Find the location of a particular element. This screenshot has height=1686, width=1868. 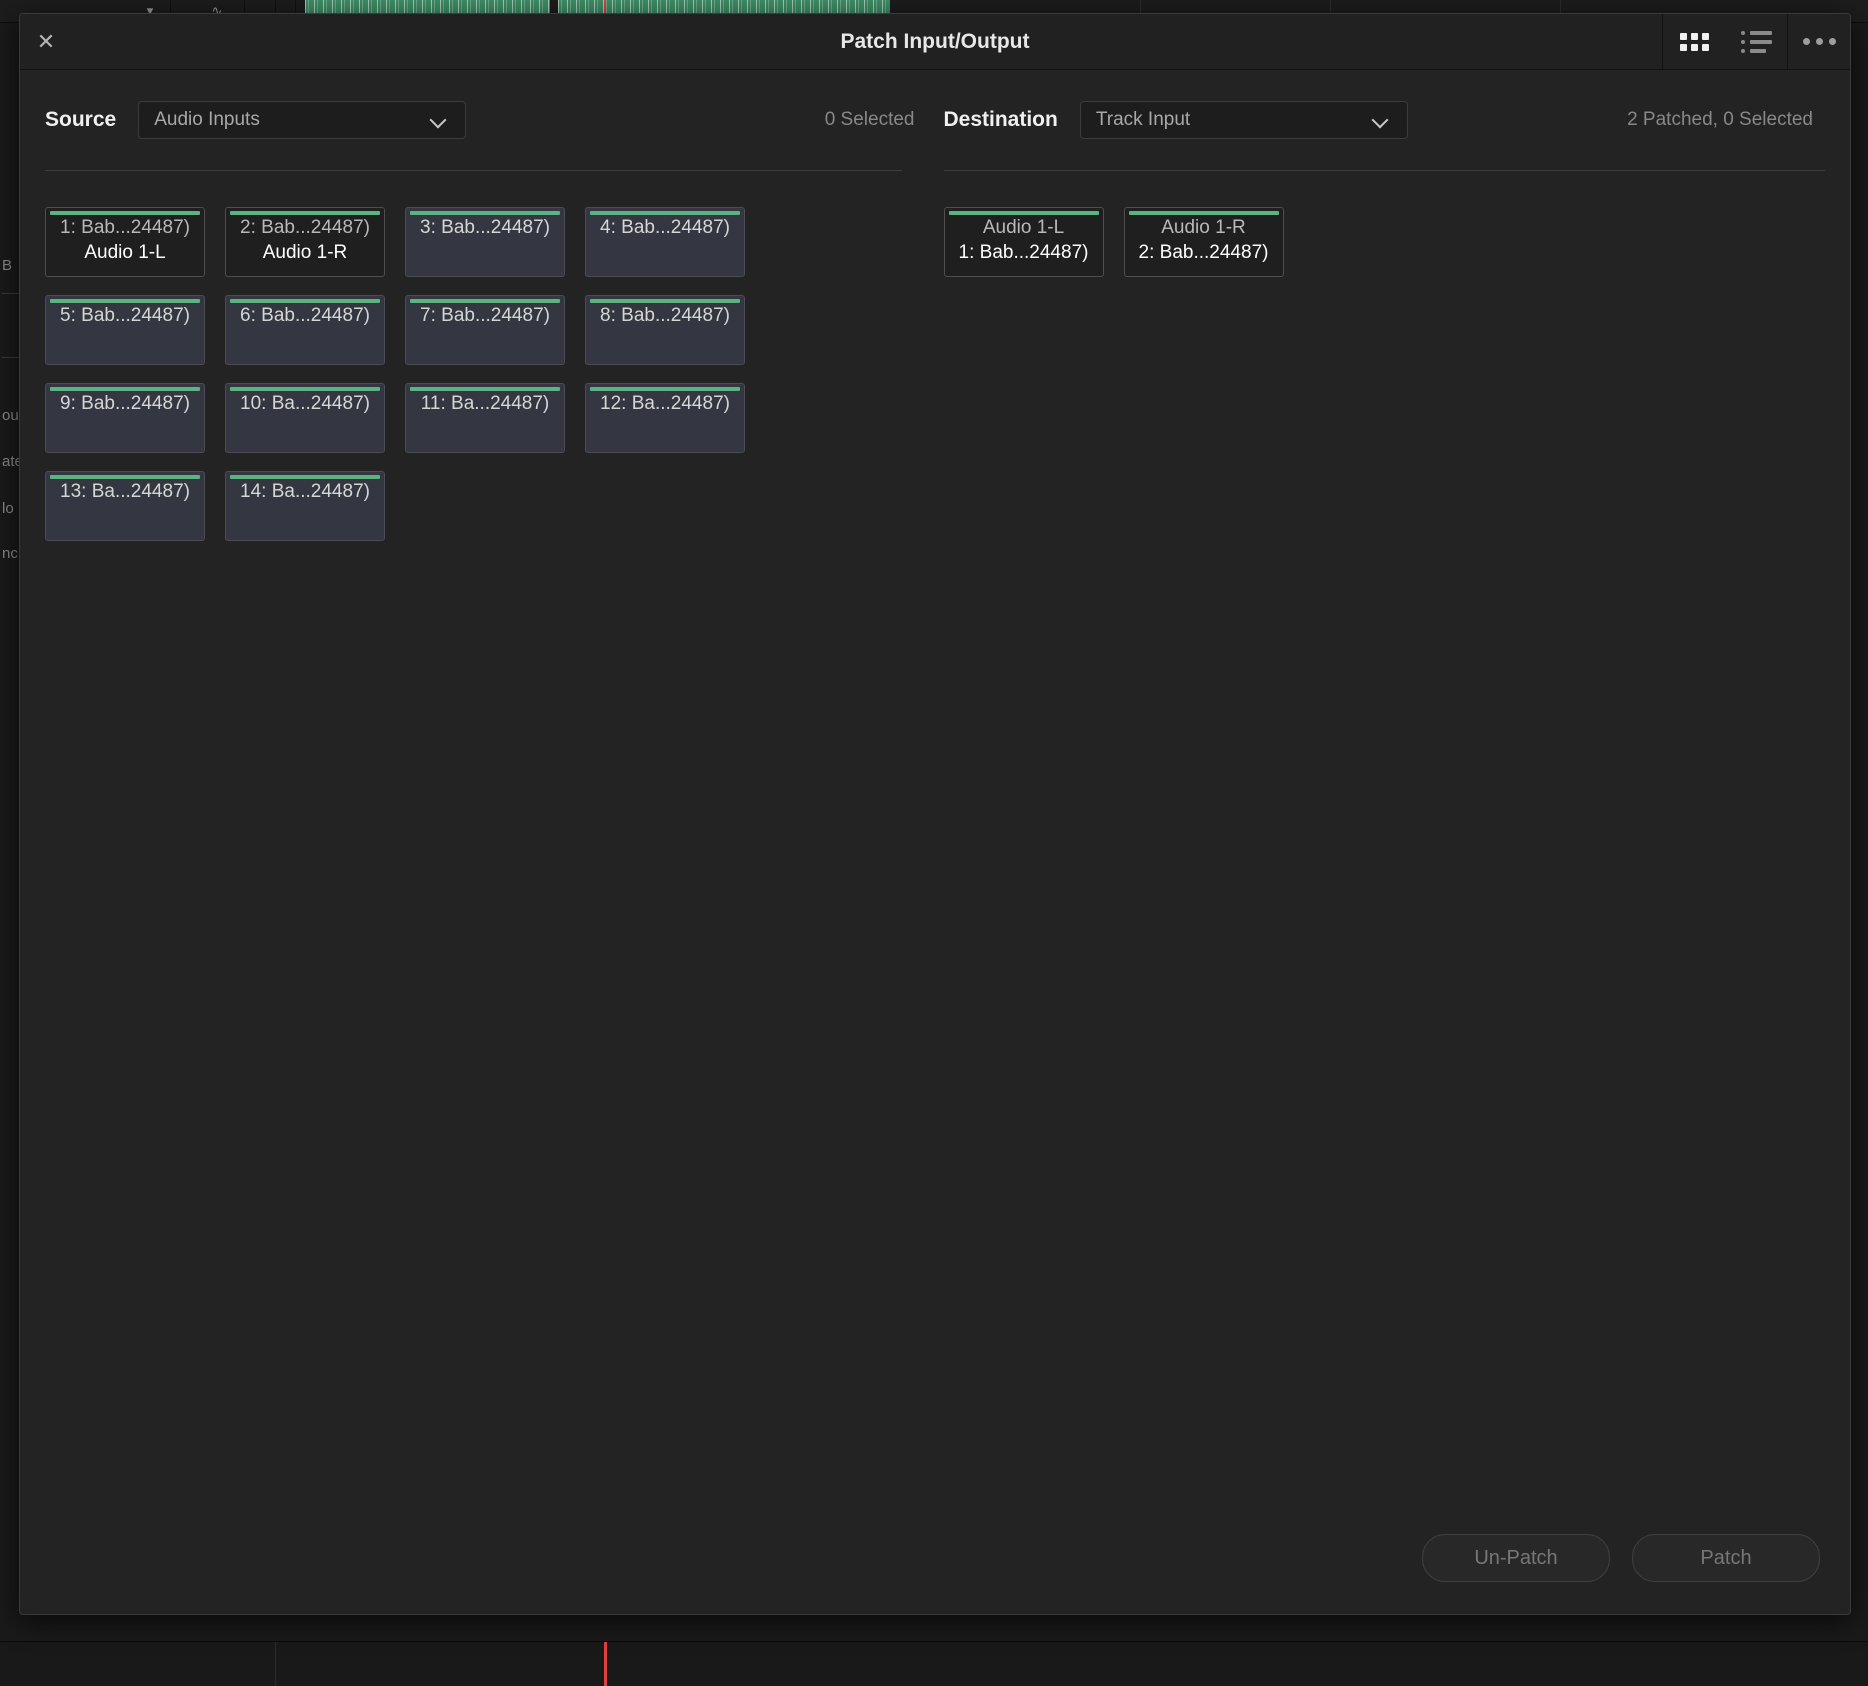

source-tile: 9: Bab...24487) is located at coordinates (125, 418).